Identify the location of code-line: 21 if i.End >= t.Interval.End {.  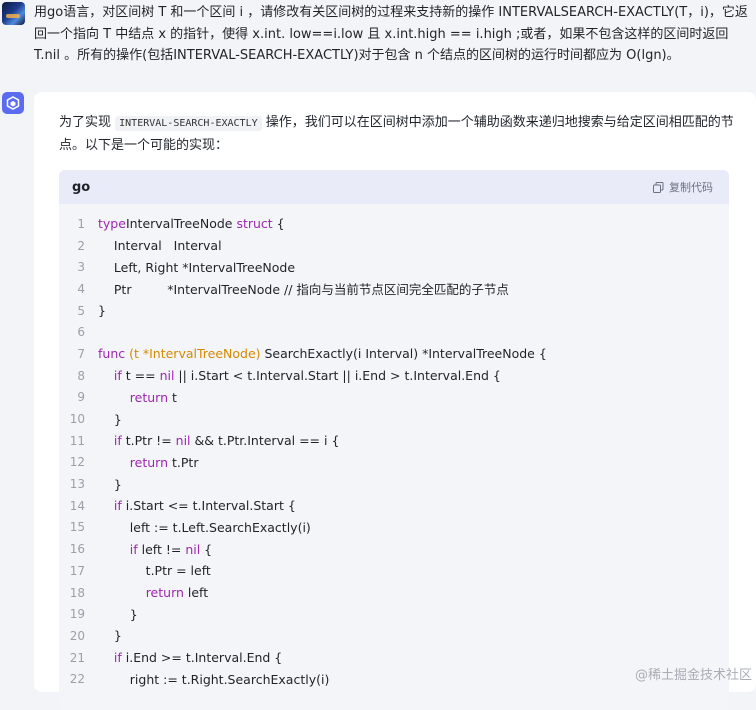
(394, 658).